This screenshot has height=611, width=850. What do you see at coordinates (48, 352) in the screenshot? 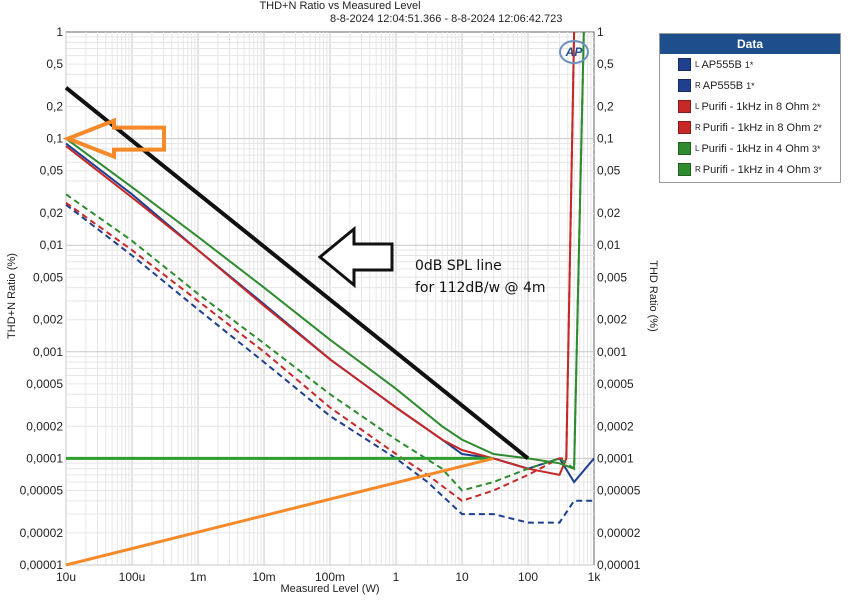
I see `y-tick-label: 0,001` at bounding box center [48, 352].